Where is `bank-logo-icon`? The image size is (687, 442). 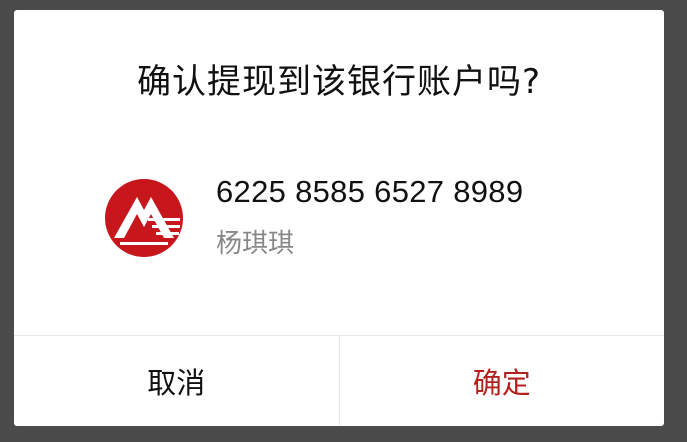
bank-logo-icon is located at coordinates (144, 218).